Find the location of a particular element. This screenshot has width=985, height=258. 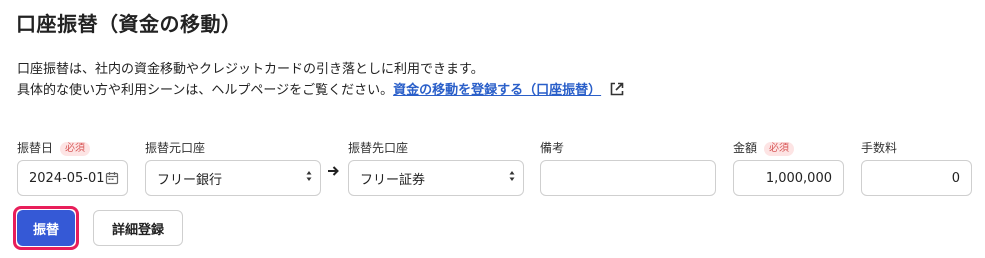

help-link: 資金の移動を登録する（口座振替） is located at coordinates (497, 90).